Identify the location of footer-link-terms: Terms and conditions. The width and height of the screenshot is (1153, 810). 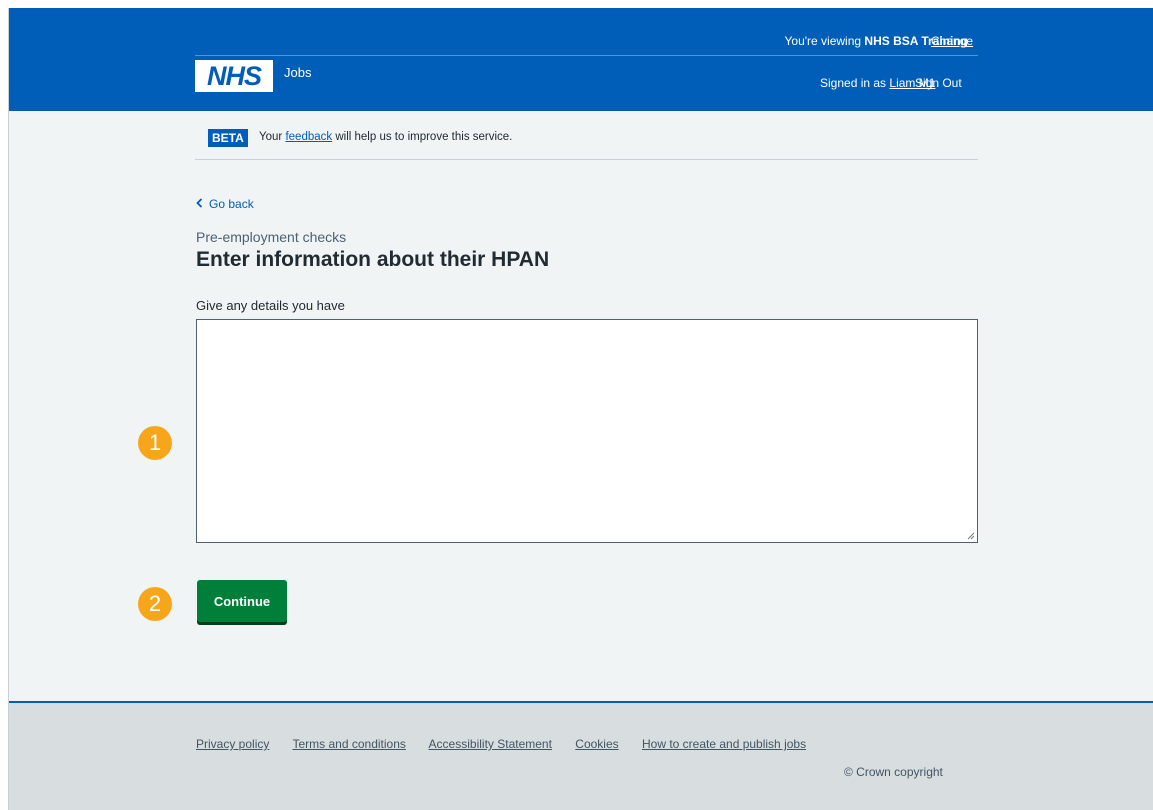
(348, 744).